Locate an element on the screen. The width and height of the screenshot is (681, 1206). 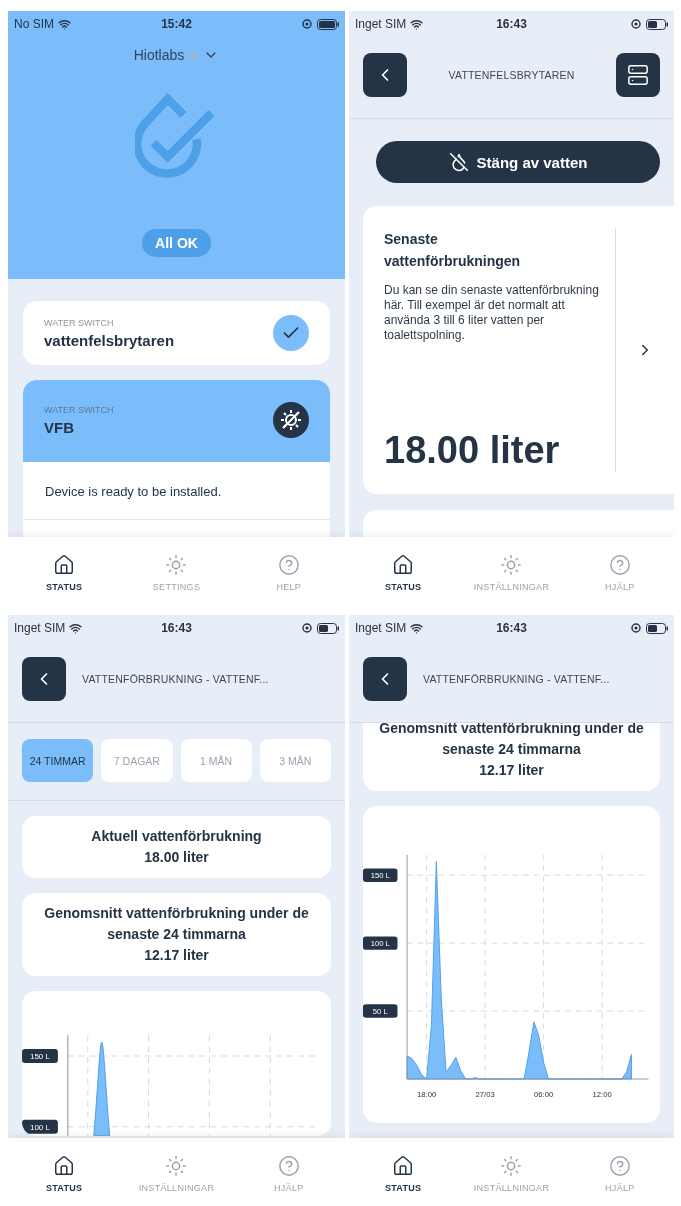
y-tick-label: 50 L is located at coordinates (380, 1011).